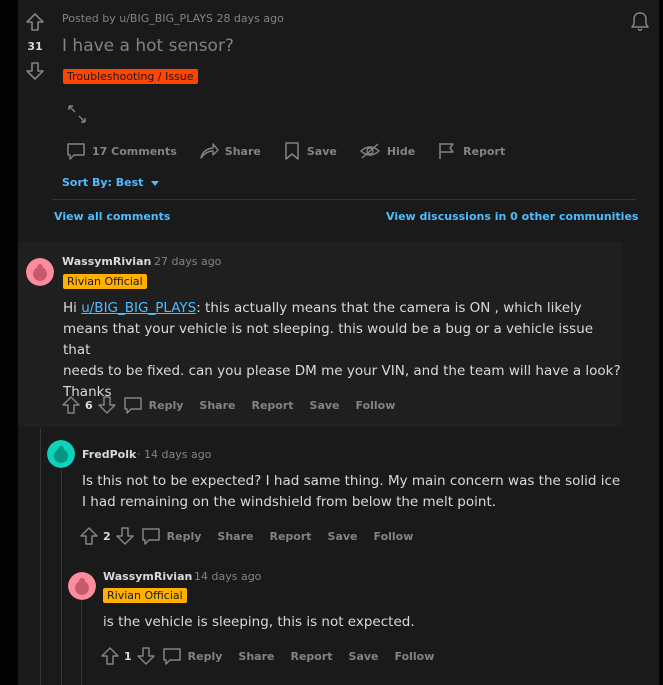 The width and height of the screenshot is (663, 685). Describe the element at coordinates (640, 22) in the screenshot. I see `bell-icon` at that location.